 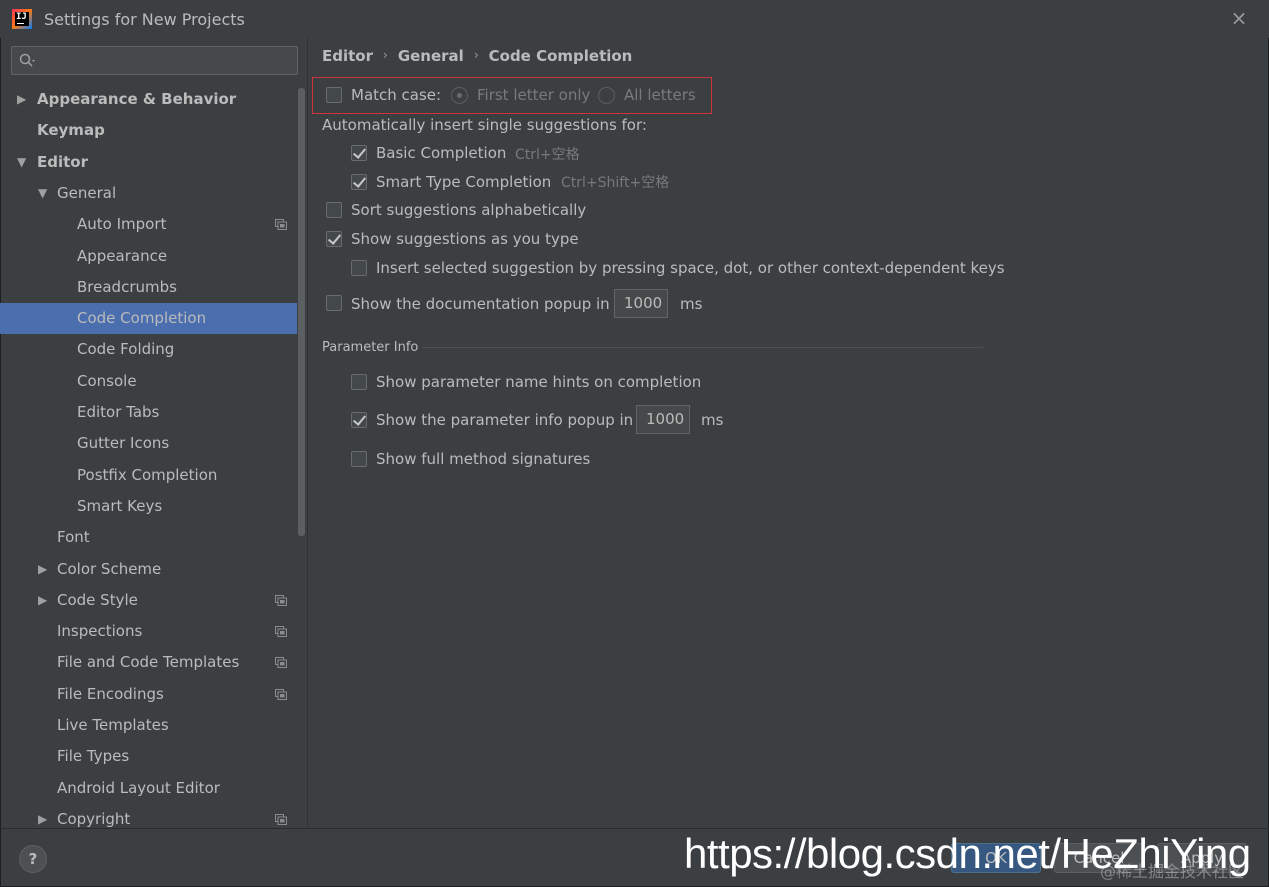 I want to click on tree-item-label: File and Code Templates, so click(x=148, y=662).